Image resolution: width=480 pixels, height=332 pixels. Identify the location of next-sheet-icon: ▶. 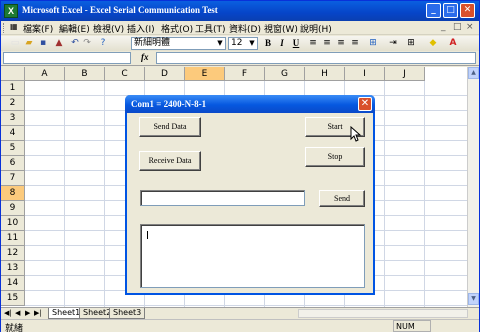
(27, 313).